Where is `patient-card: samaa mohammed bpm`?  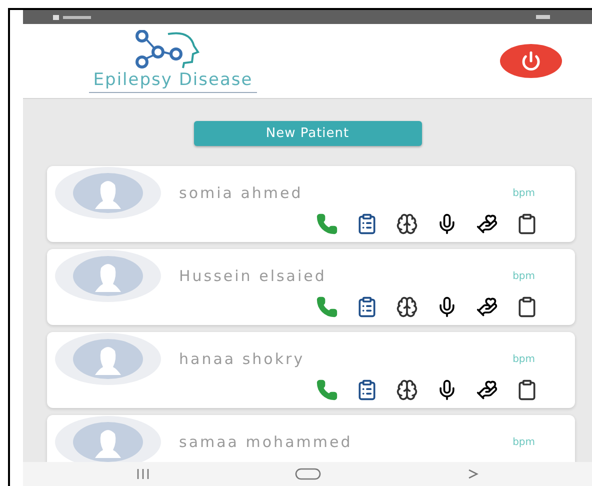 patient-card: samaa mohammed bpm is located at coordinates (311, 438).